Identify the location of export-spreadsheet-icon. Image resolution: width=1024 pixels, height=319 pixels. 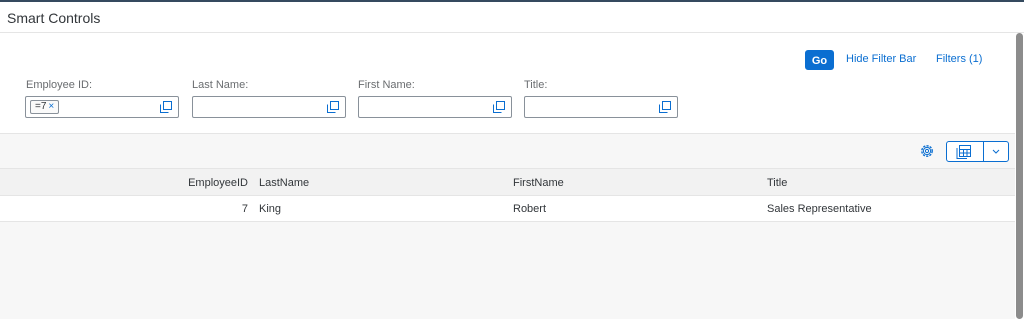
(963, 152).